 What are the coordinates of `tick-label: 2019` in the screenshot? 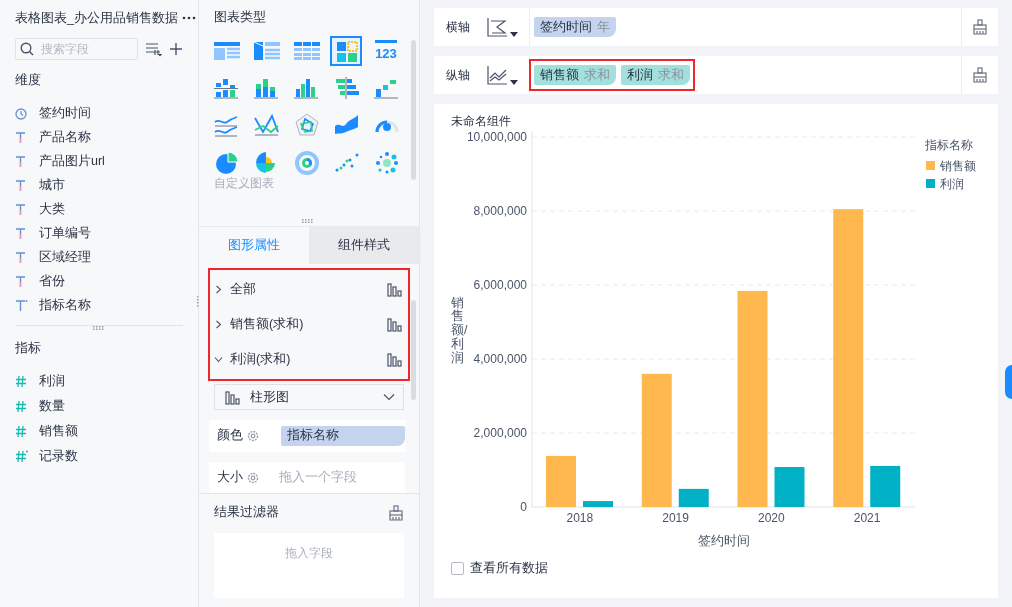 It's located at (675, 518).